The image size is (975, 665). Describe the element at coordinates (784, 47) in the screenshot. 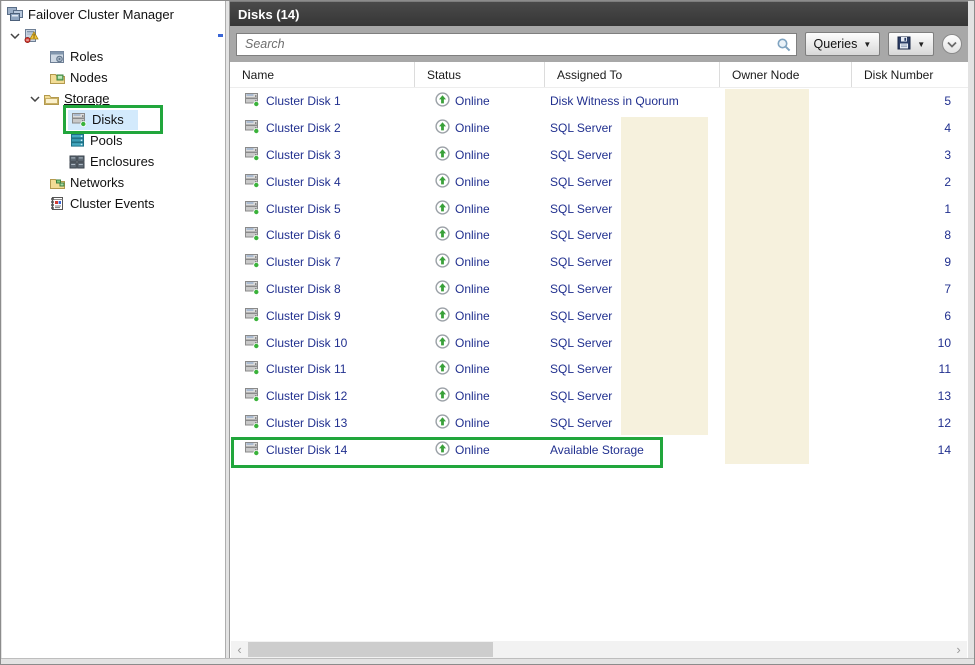

I see `search-icon` at that location.